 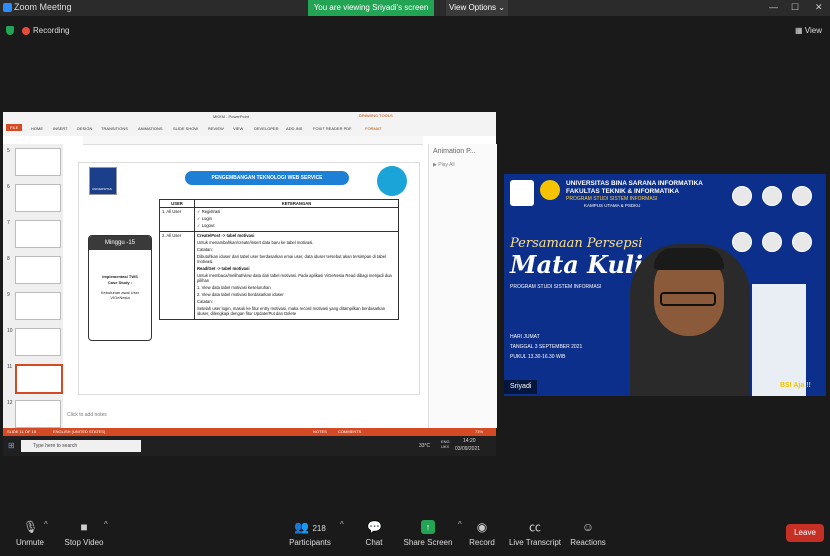 What do you see at coordinates (22, 431) in the screenshot?
I see `slide-counter: SLIDE 11 OF 15` at bounding box center [22, 431].